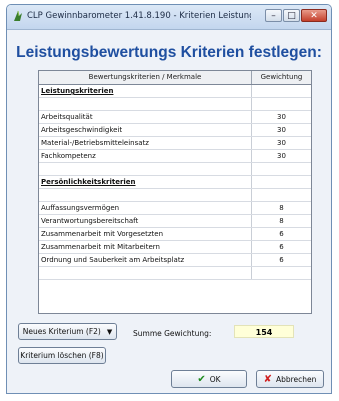  I want to click on checkmark-icon: ✔, so click(201, 379).